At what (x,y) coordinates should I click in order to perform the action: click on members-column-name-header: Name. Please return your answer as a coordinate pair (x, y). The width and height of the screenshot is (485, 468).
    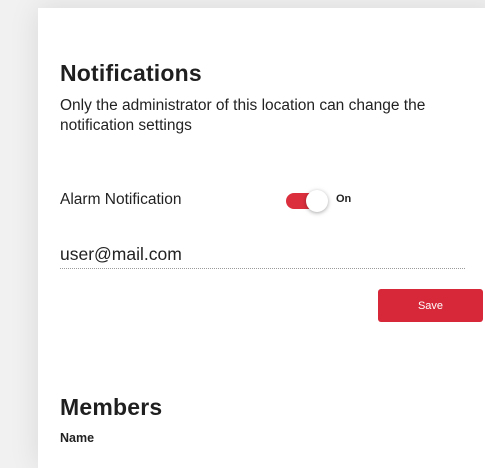
    Looking at the image, I should click on (77, 438).